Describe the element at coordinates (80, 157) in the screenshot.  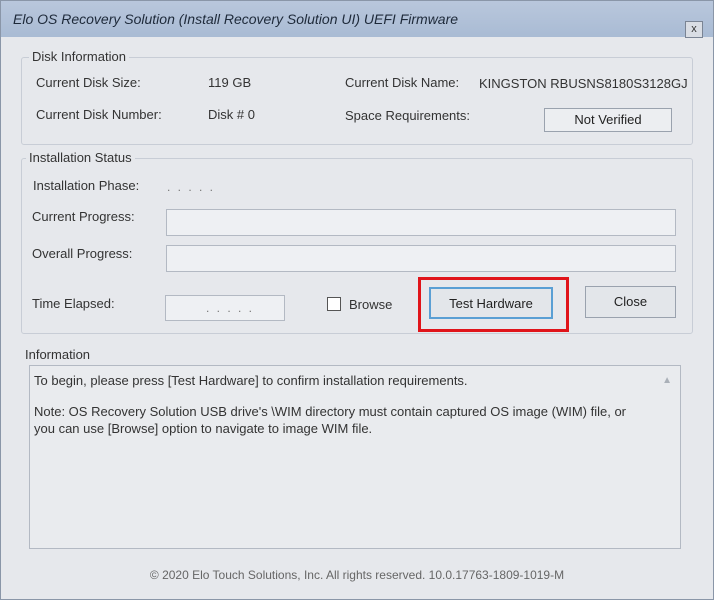
I see `installation-status-legend: Installation Status` at that location.